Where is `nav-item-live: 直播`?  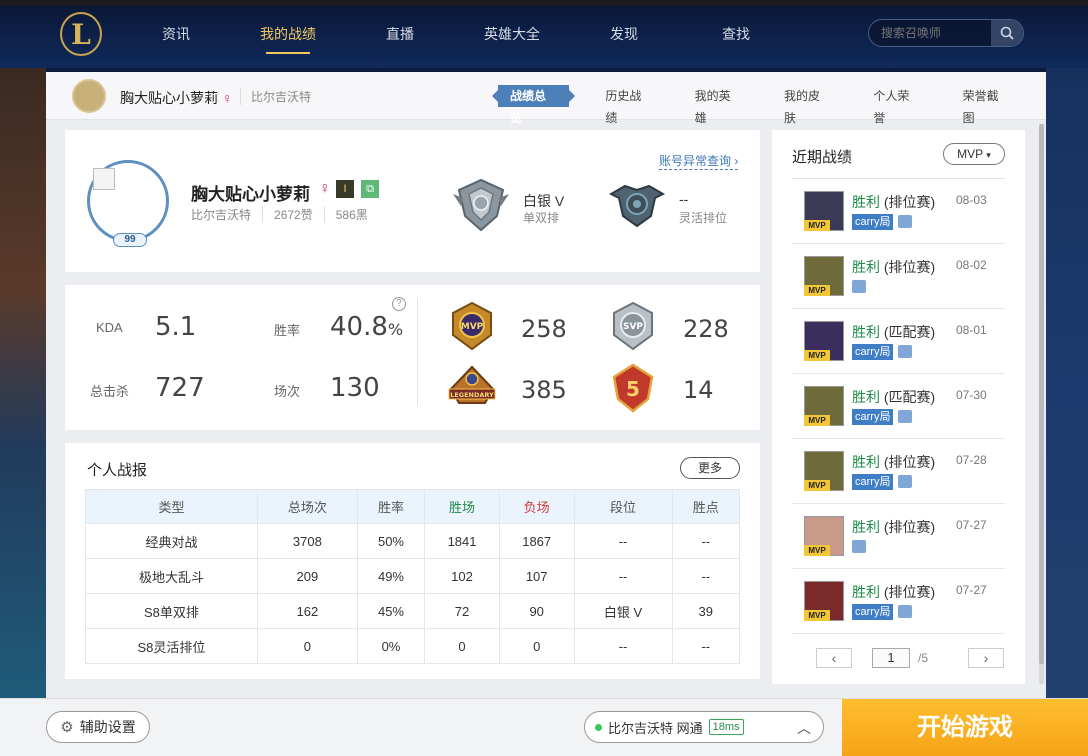
nav-item-live: 直播 is located at coordinates (400, 34).